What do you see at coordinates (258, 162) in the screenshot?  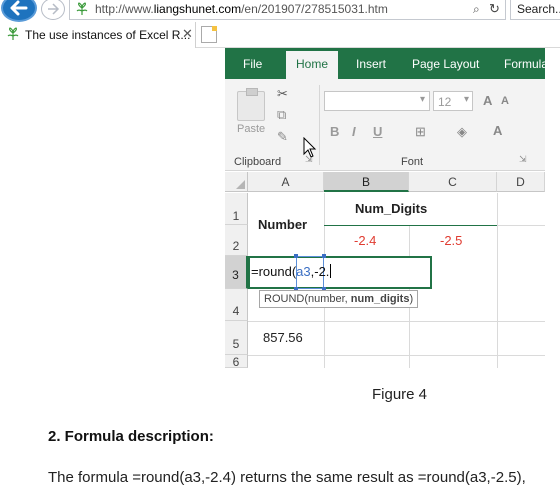 I see `clipboard-group-label: Clipboard` at bounding box center [258, 162].